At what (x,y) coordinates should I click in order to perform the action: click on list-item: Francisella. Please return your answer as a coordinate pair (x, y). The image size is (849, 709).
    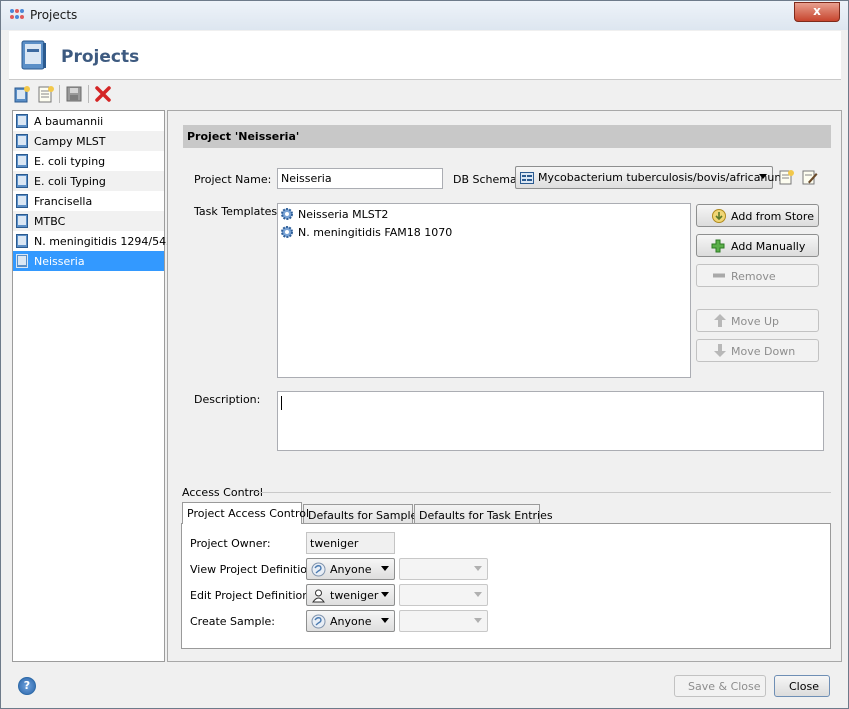
    Looking at the image, I should click on (88, 201).